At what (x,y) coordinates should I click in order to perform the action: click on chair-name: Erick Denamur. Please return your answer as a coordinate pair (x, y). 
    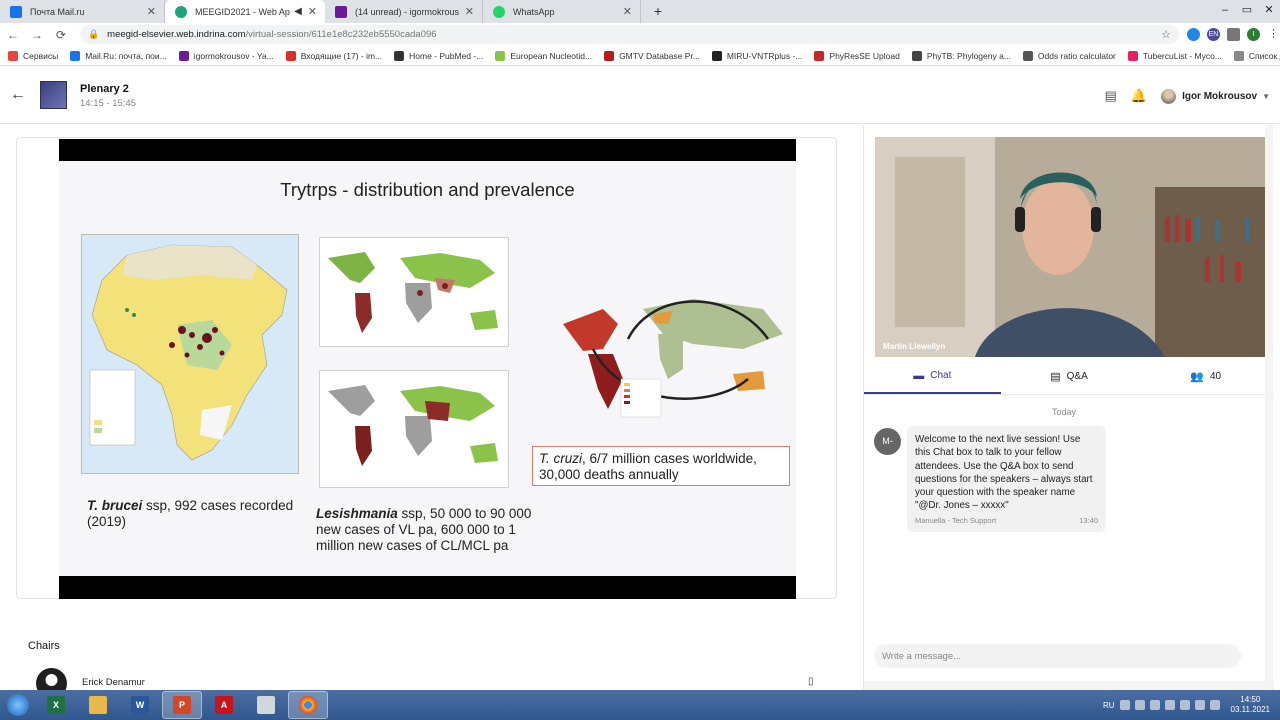
    Looking at the image, I should click on (113, 682).